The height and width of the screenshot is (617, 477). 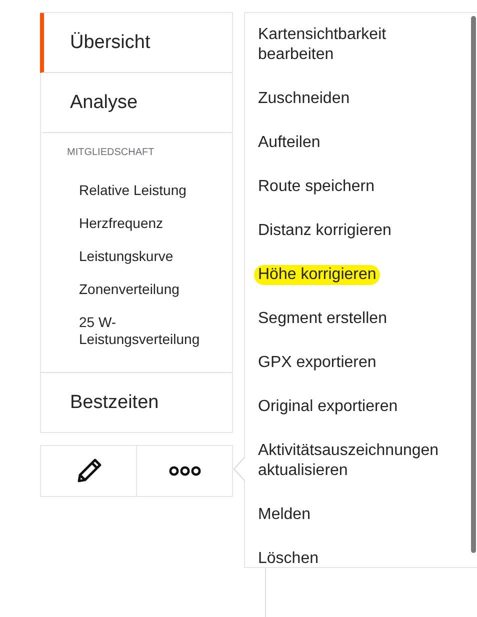 I want to click on nav-link: Relative Leistung, so click(x=130, y=190).